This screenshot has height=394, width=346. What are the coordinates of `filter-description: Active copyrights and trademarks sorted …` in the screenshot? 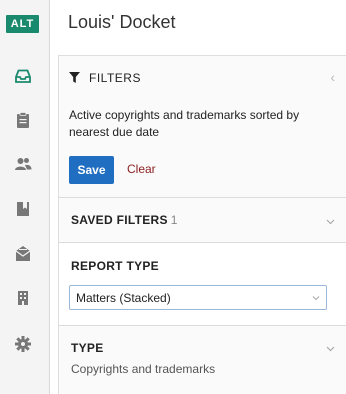 It's located at (184, 123).